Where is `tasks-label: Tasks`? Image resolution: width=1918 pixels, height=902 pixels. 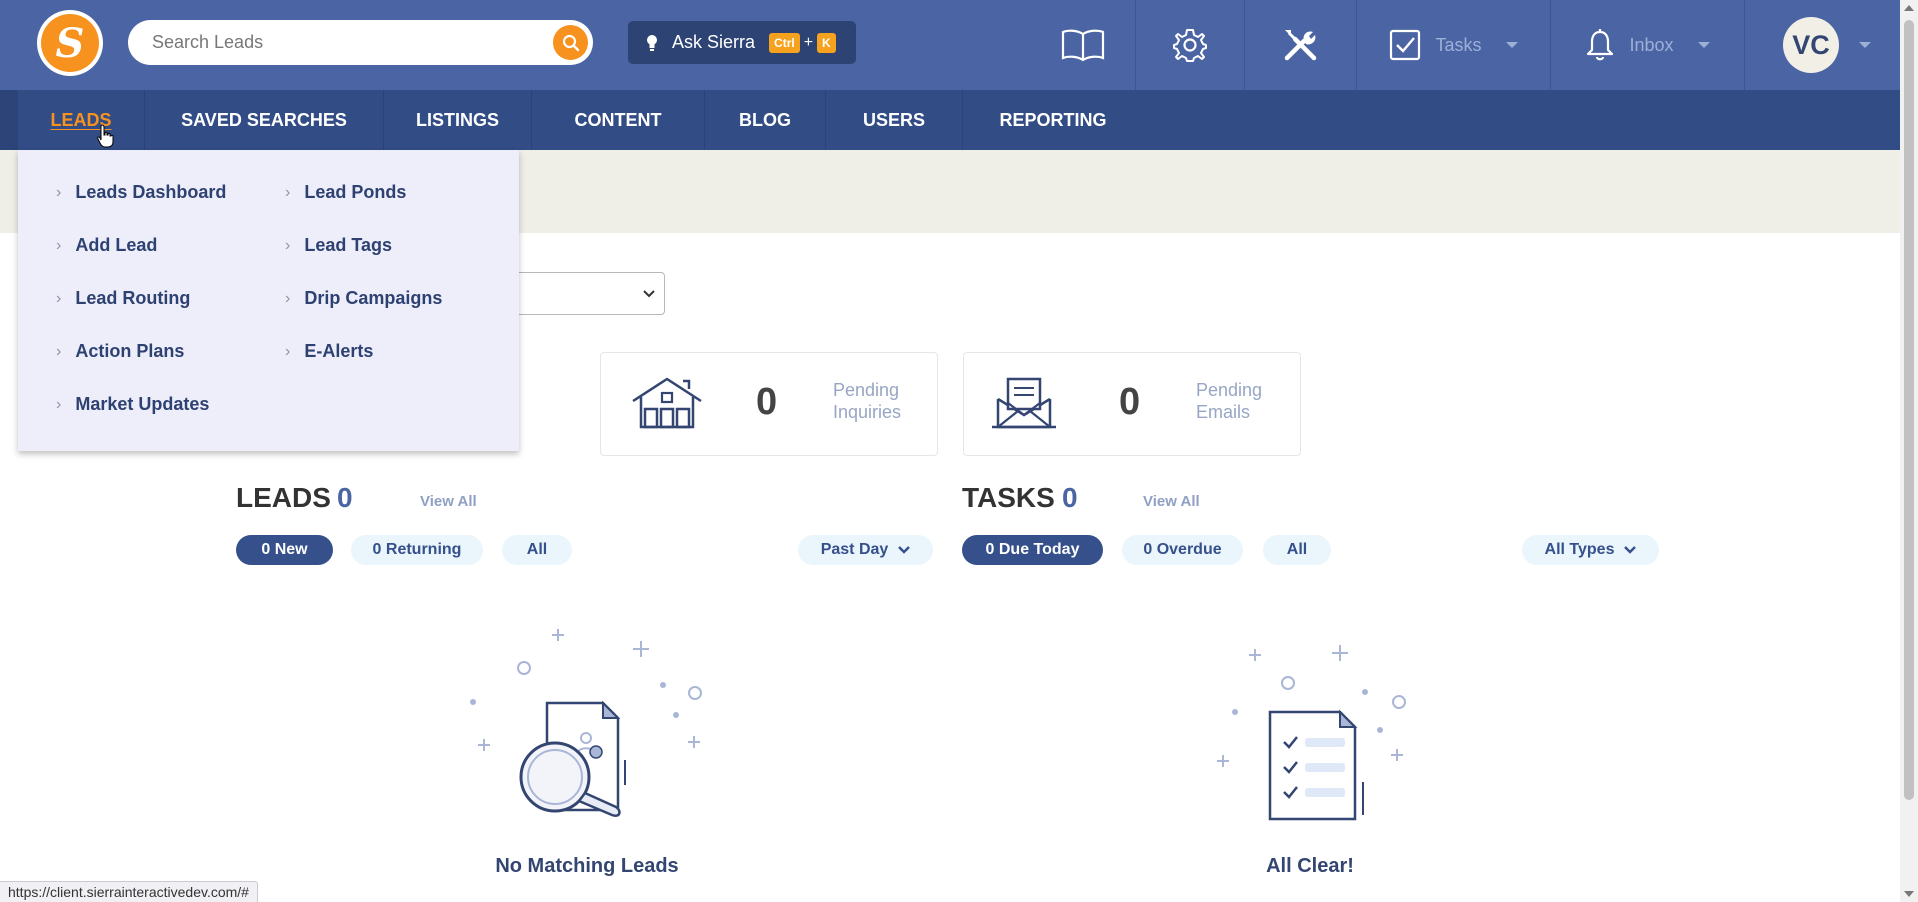
tasks-label: Tasks is located at coordinates (1458, 44).